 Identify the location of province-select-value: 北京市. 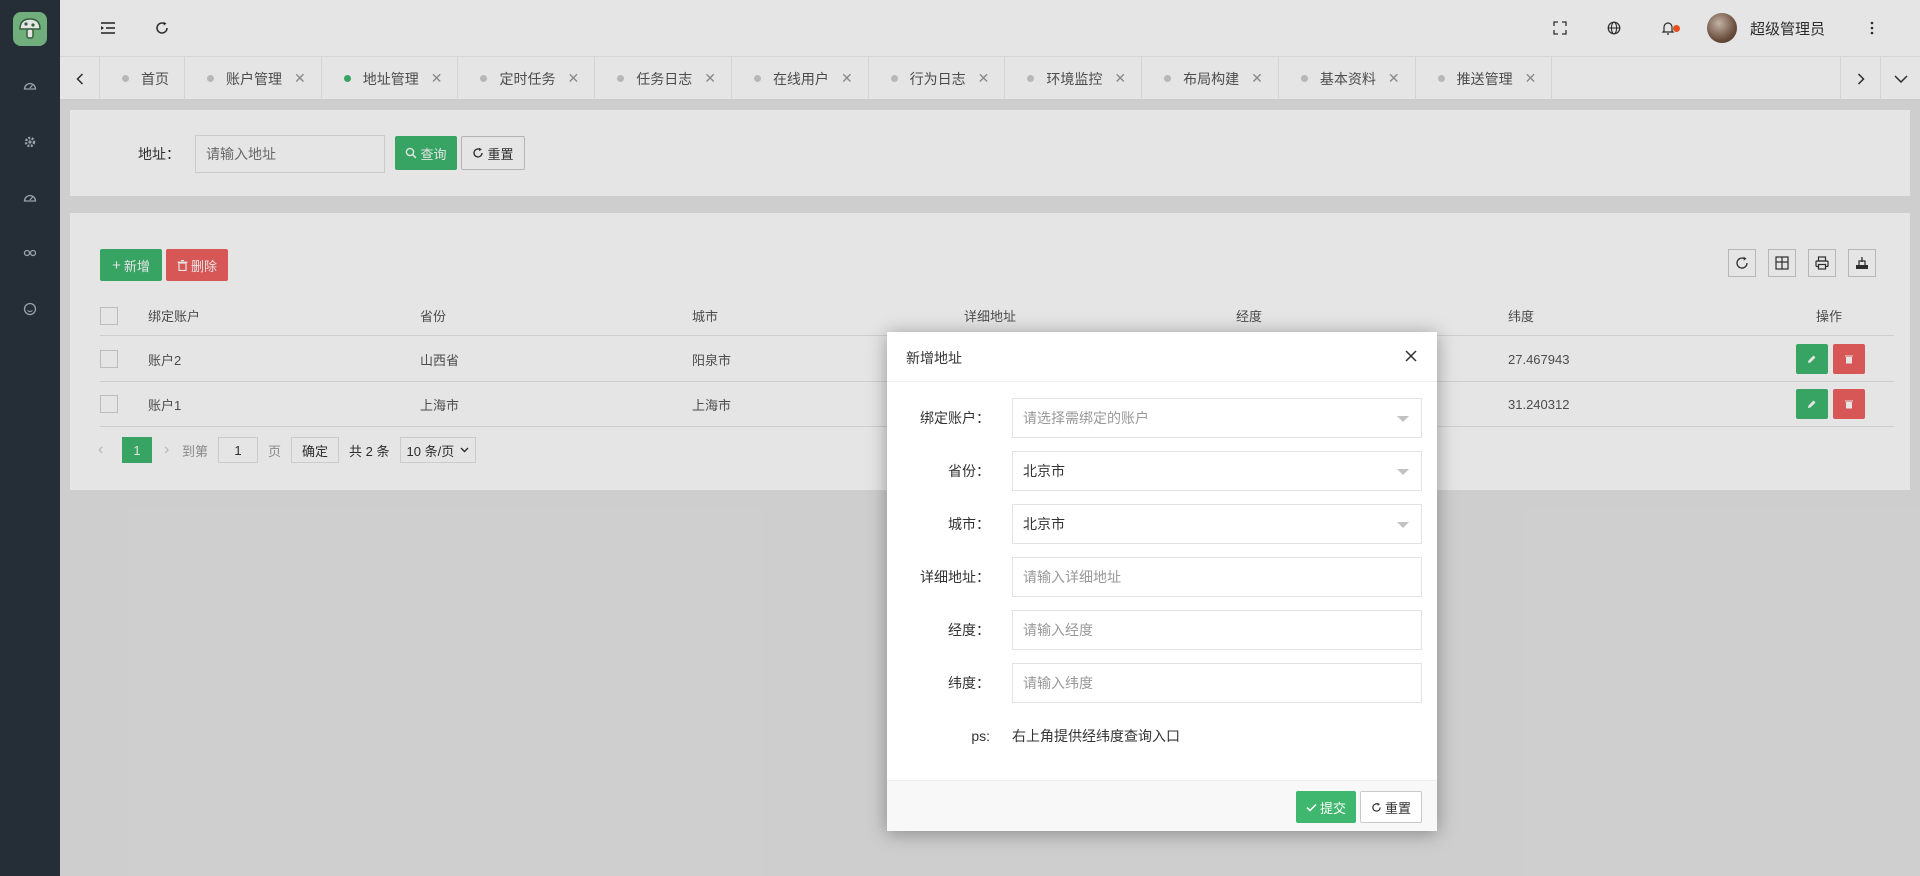
(1044, 471).